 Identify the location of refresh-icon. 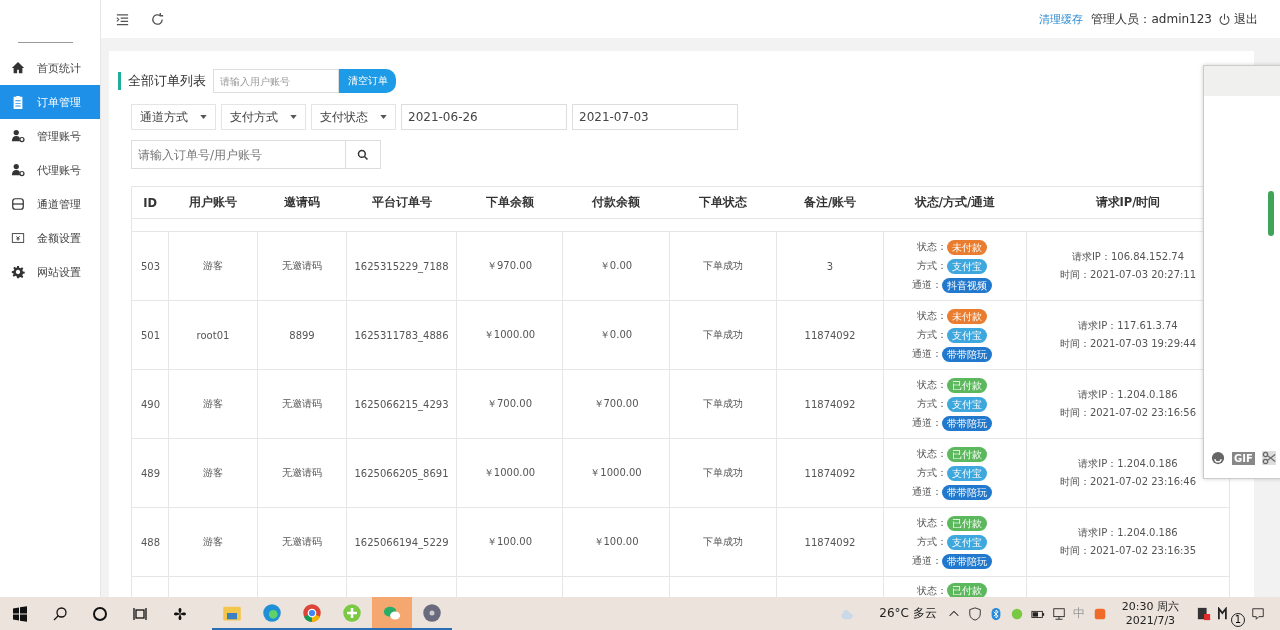
(157, 19).